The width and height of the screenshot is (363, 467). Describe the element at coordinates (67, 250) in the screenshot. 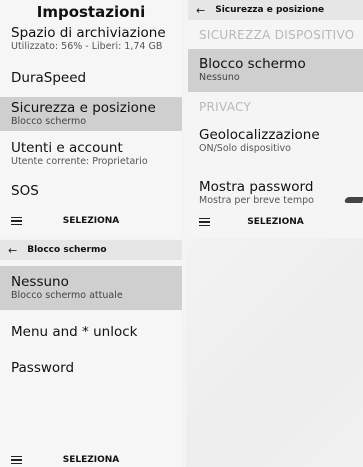

I see `lock-screen-header-title: Blocco schermo` at that location.